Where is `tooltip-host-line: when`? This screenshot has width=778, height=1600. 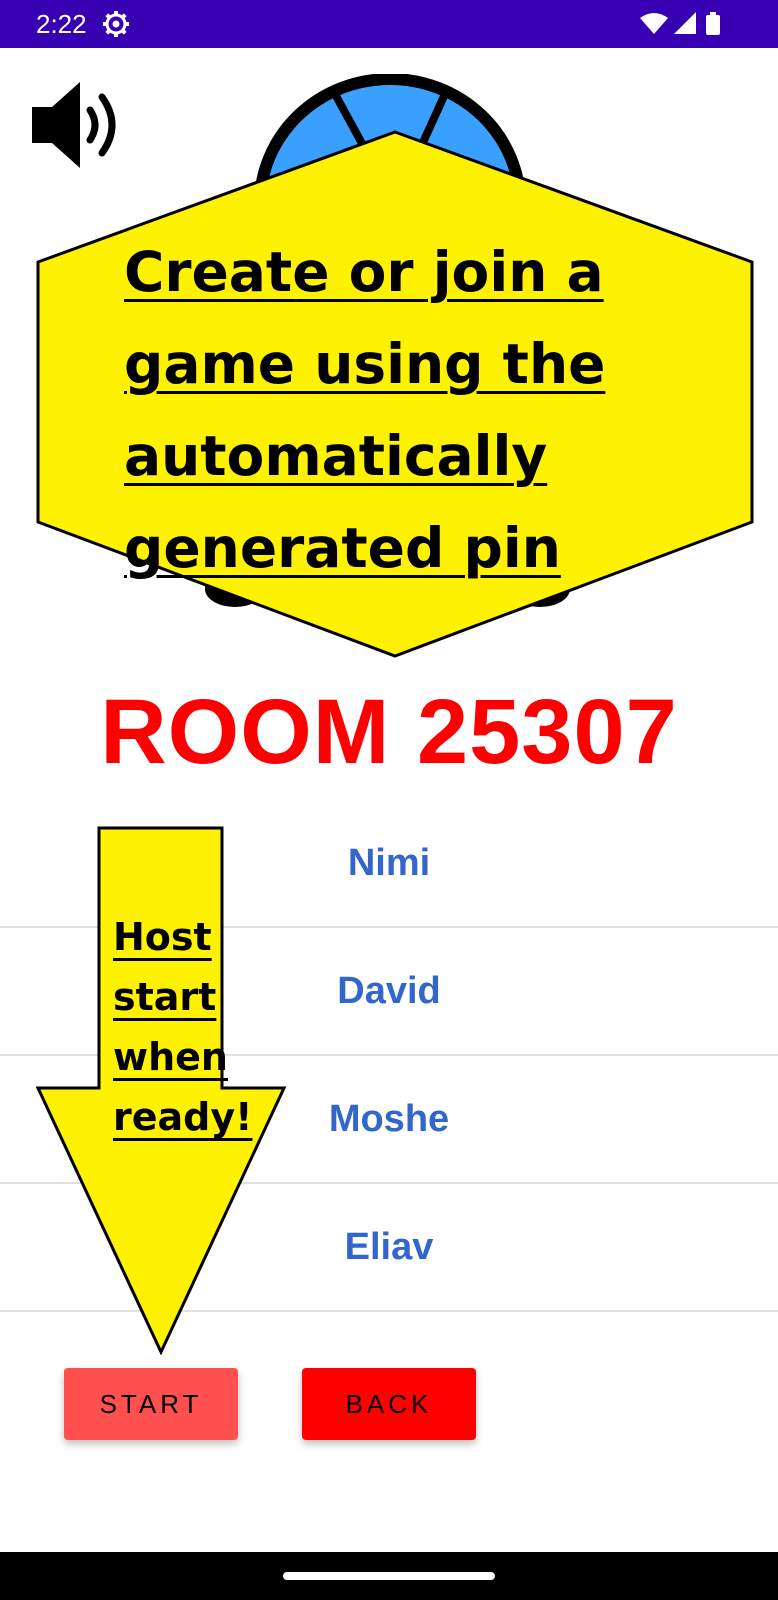
tooltip-host-line: when is located at coordinates (170, 1057).